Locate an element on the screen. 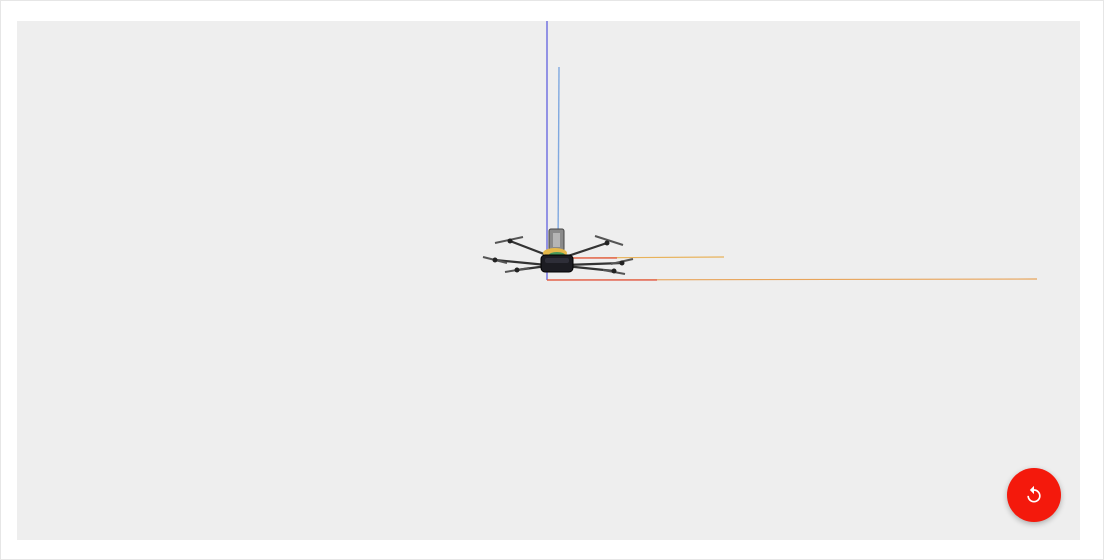 Image resolution: width=1104 pixels, height=560 pixels. reset-icon is located at coordinates (1034, 494).